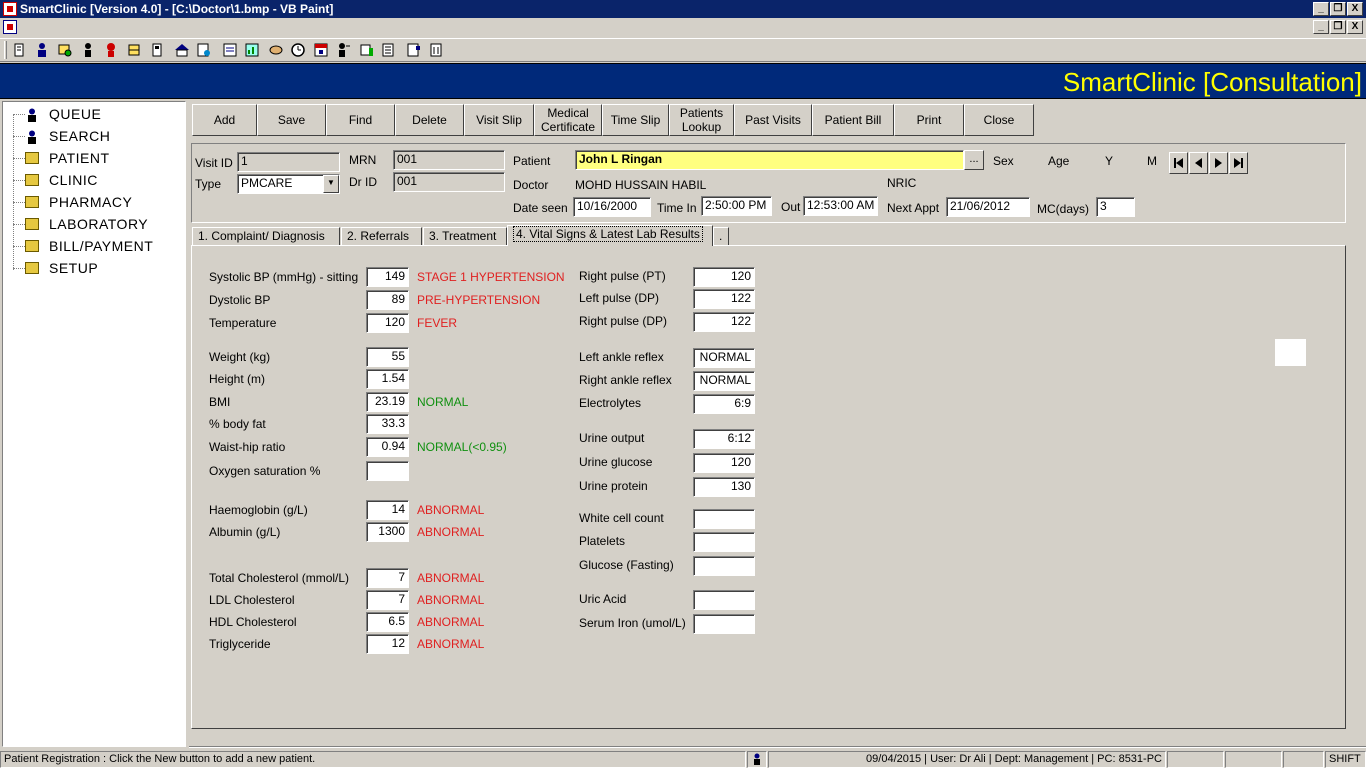 This screenshot has height=768, width=1366. I want to click on first-record-button, so click(1178, 163).